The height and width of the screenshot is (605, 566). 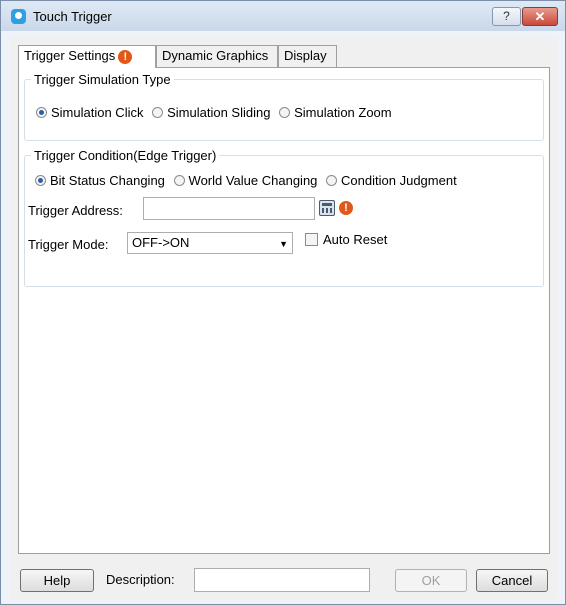 What do you see at coordinates (70, 55) in the screenshot?
I see `tab-label: Trigger Settings` at bounding box center [70, 55].